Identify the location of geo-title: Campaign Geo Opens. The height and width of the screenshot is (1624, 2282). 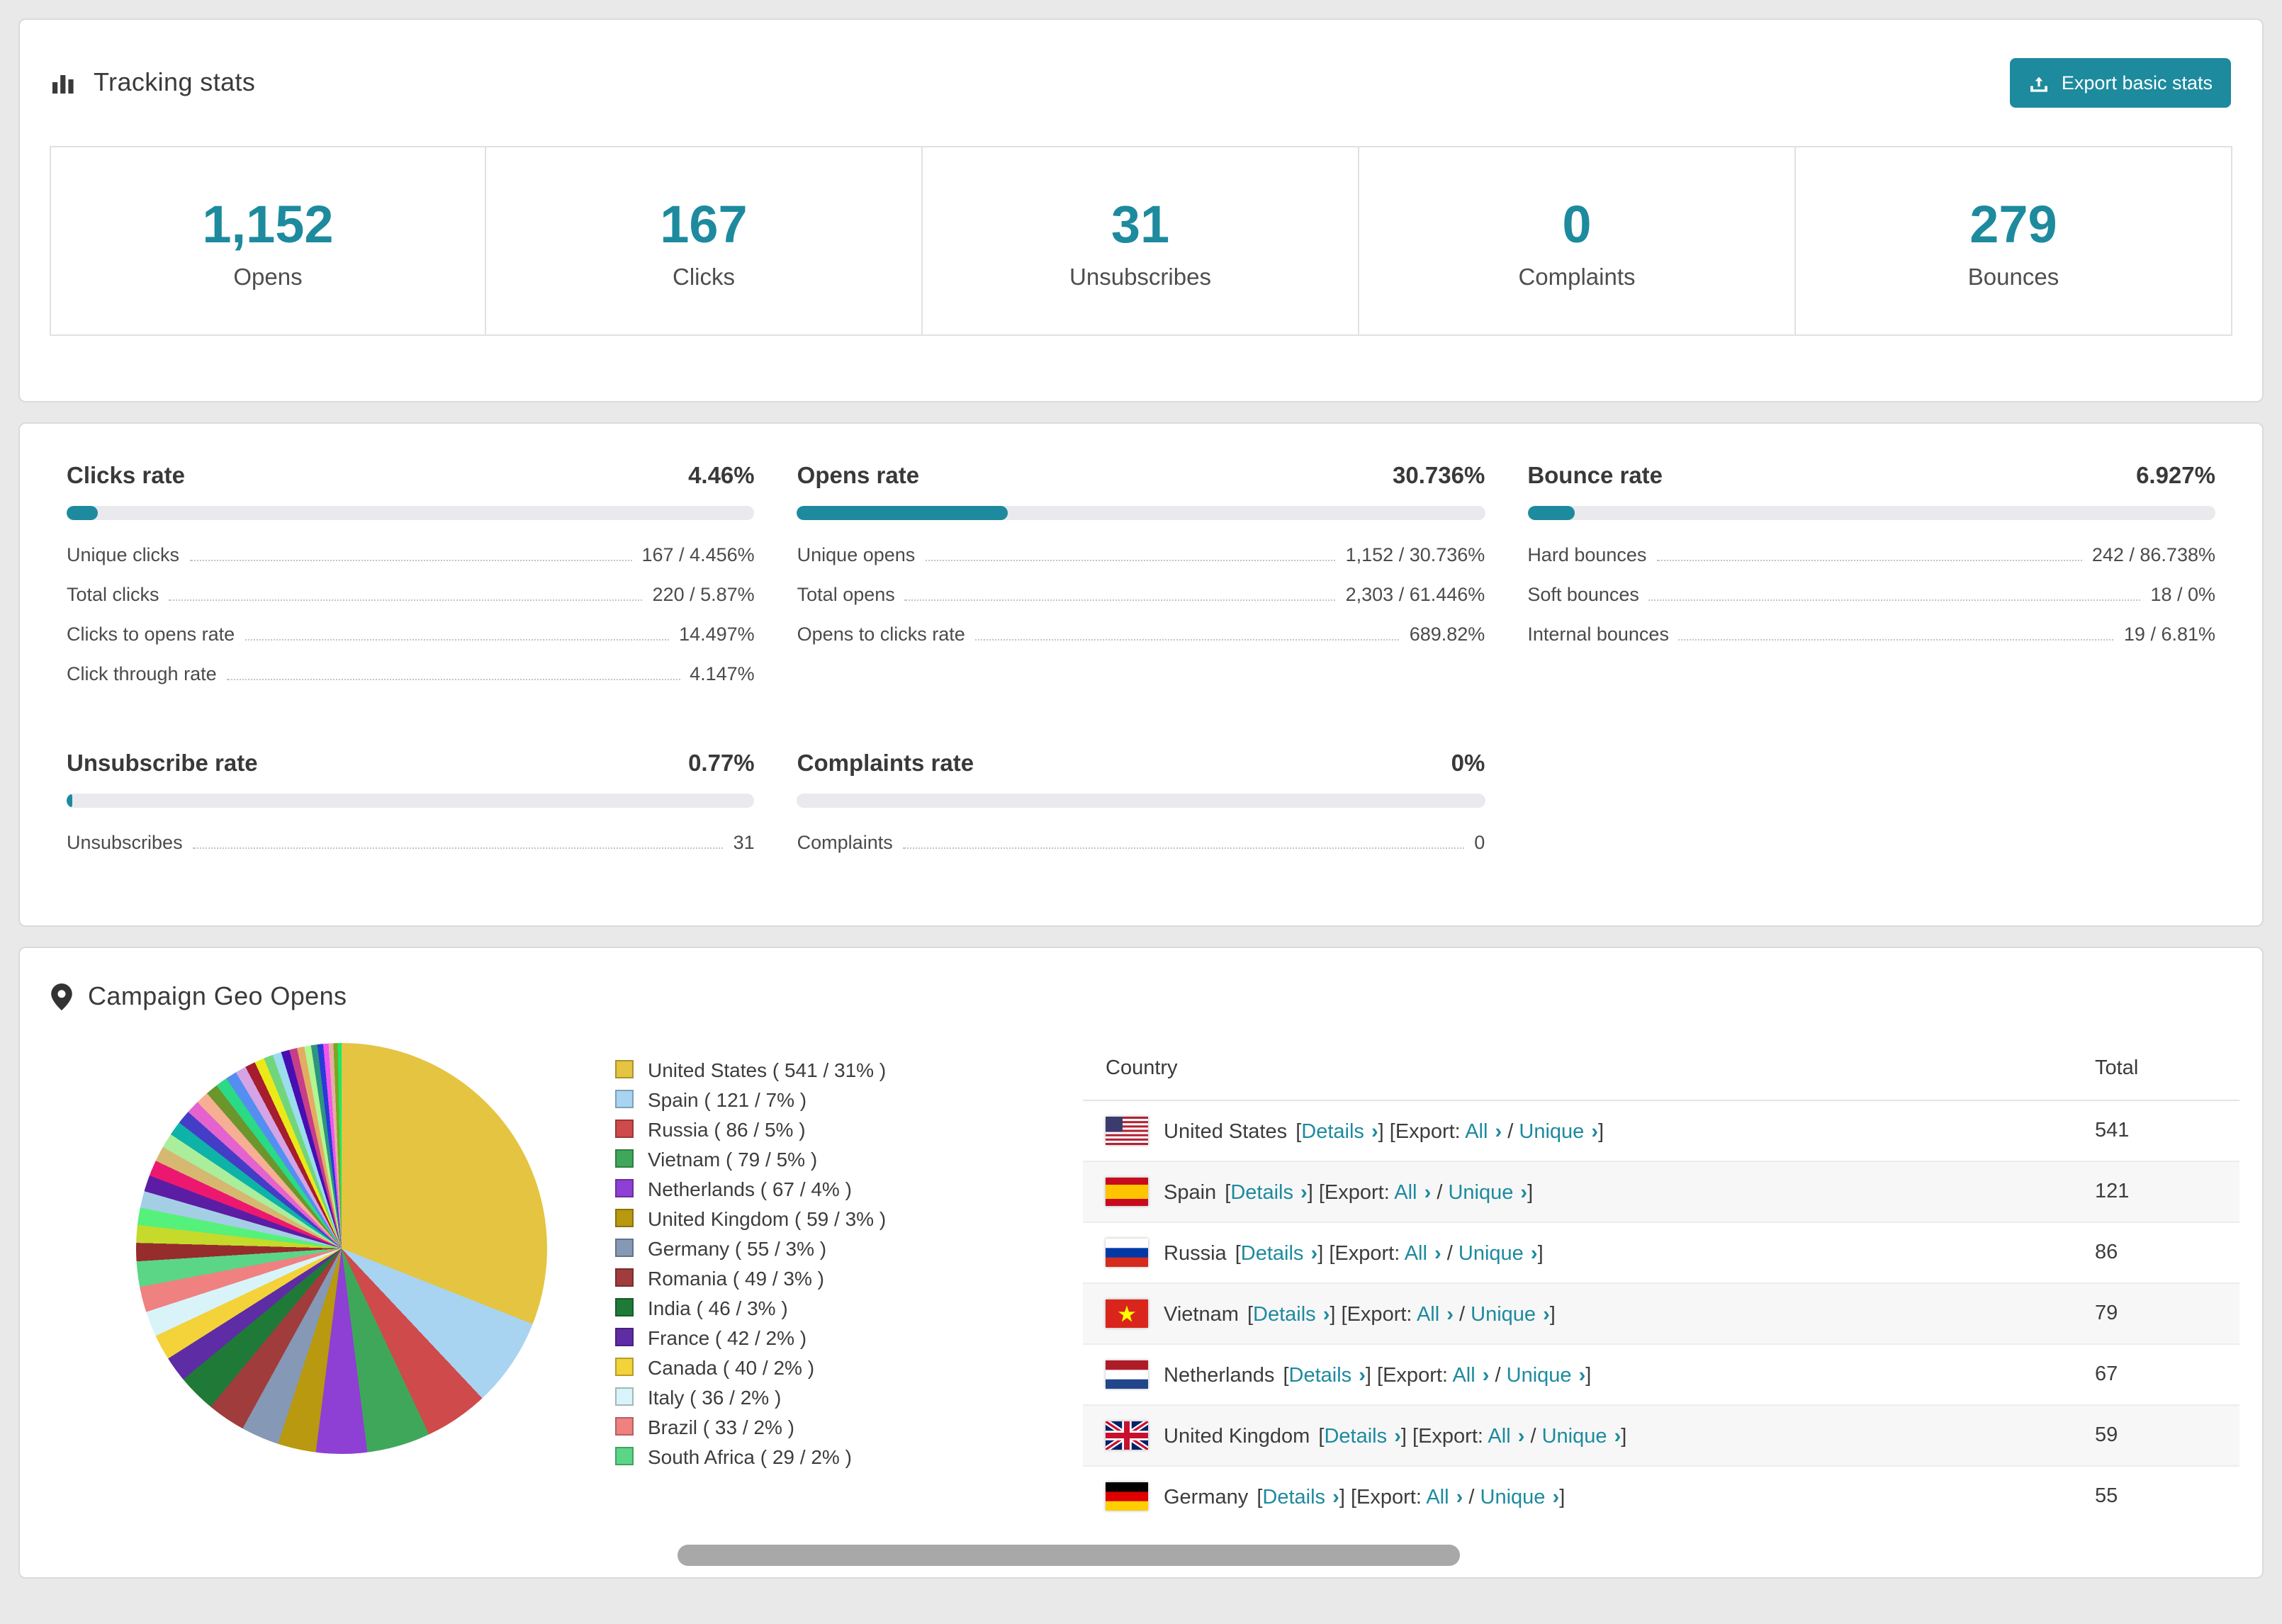
(199, 997).